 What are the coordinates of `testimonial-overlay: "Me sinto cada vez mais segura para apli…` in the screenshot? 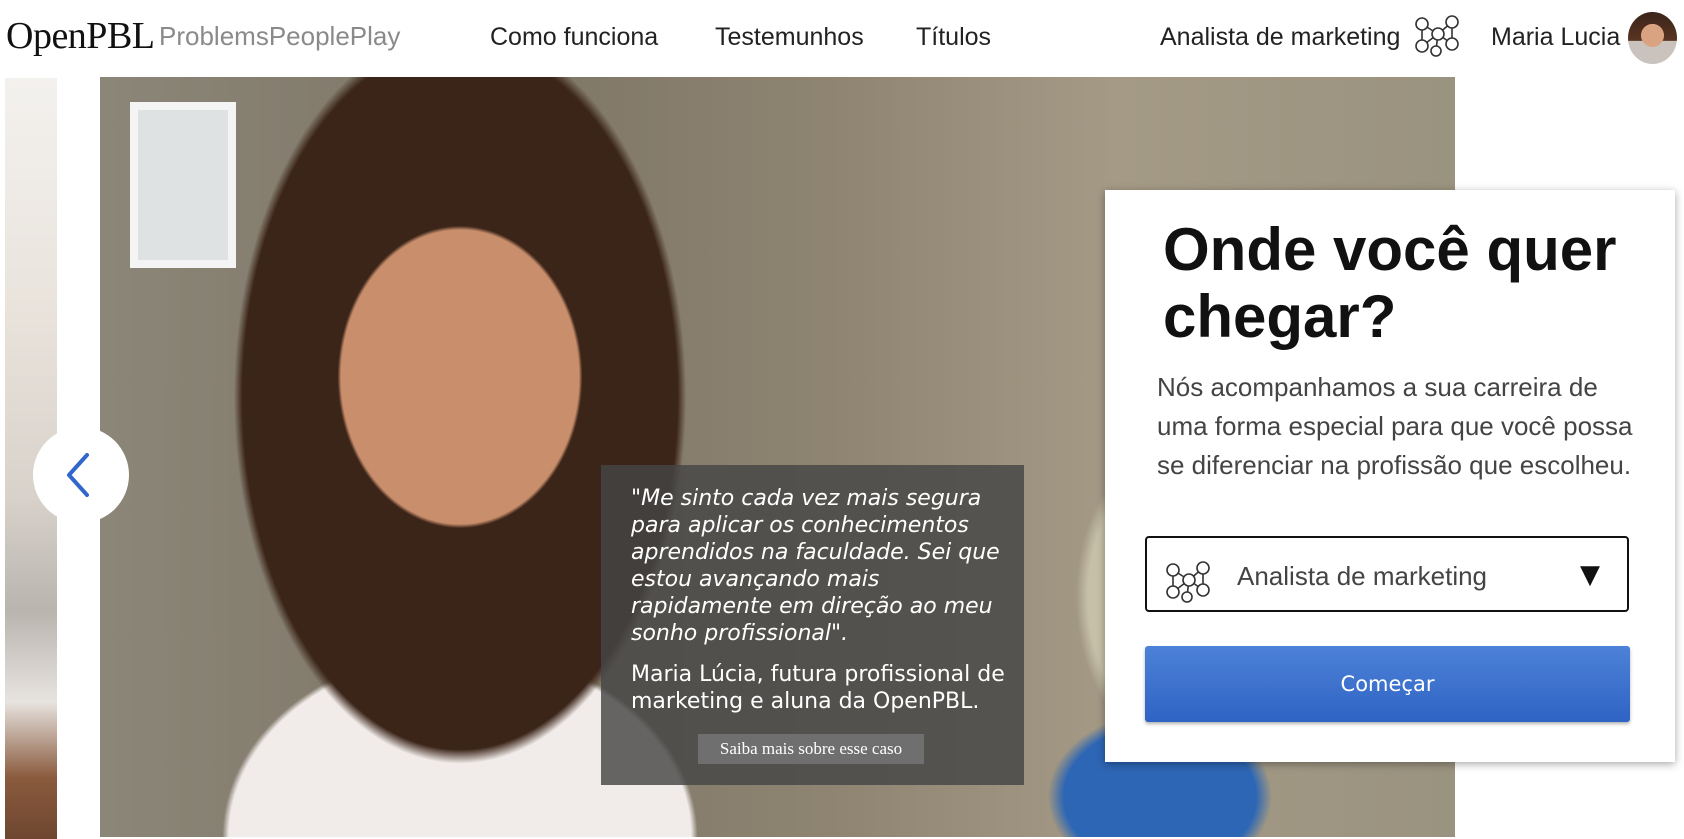 It's located at (812, 625).